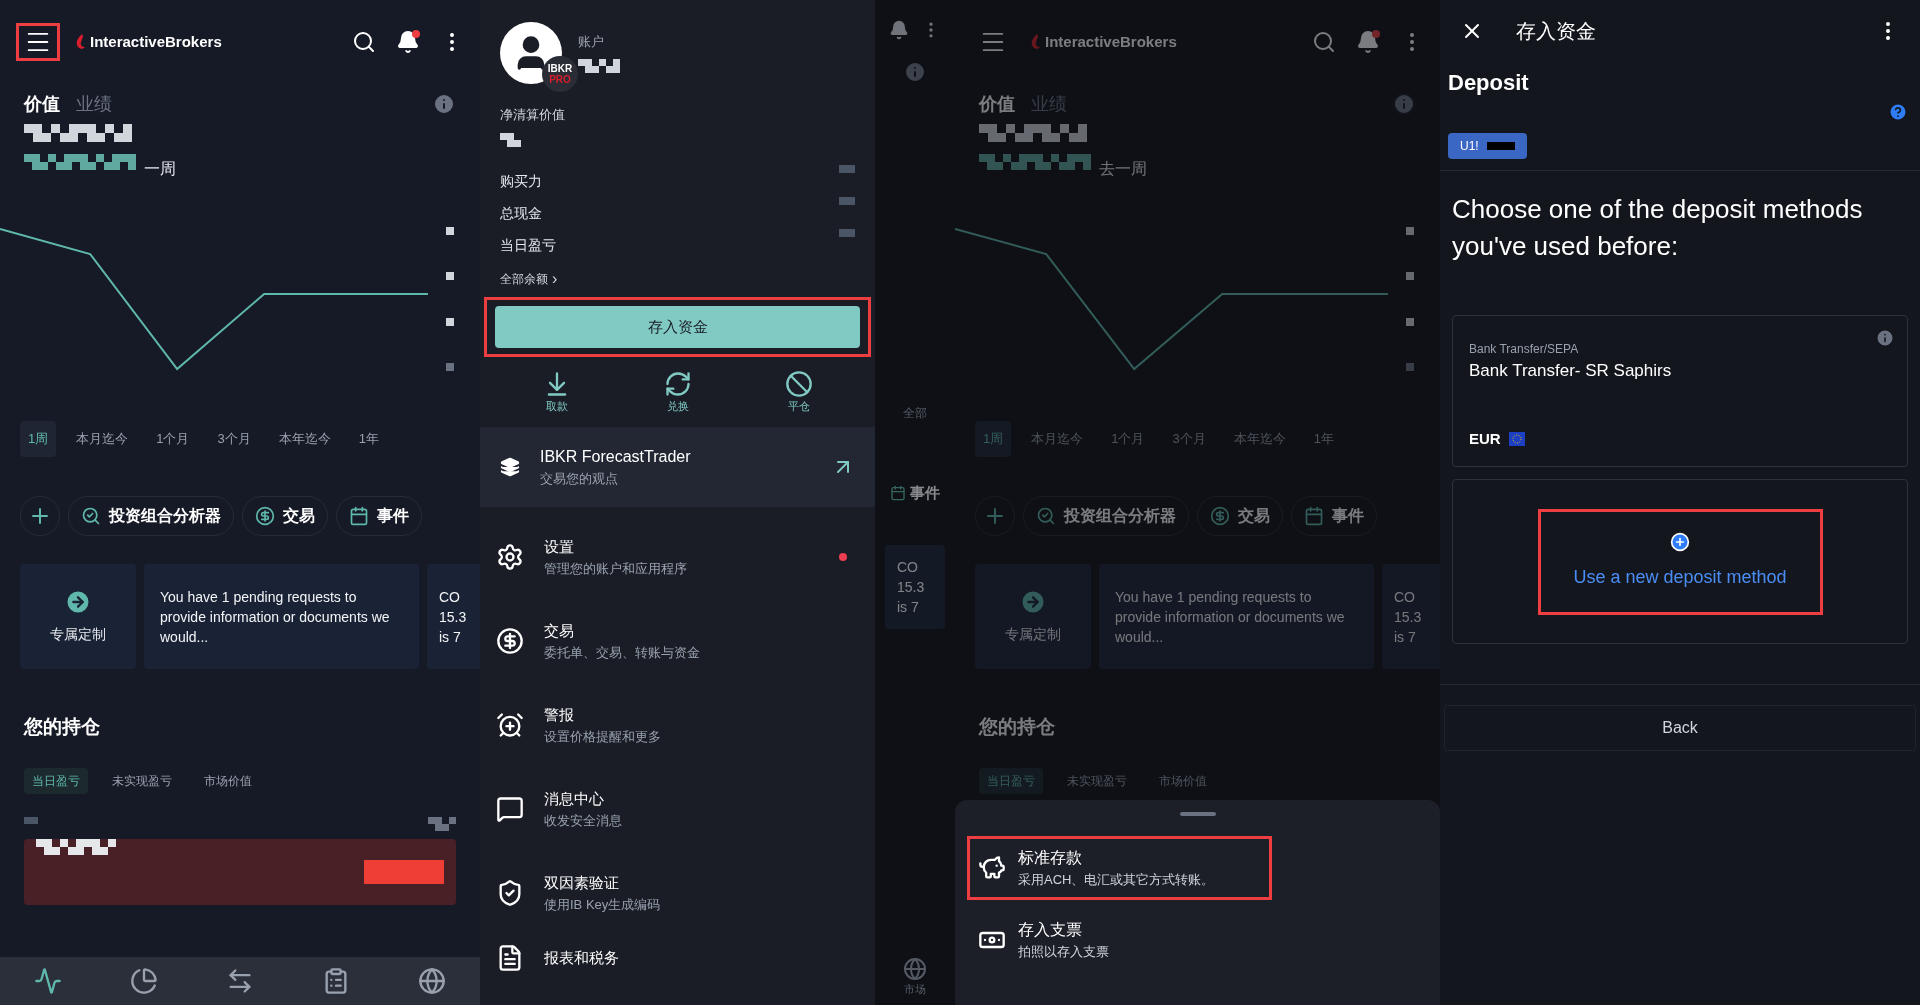 This screenshot has width=1920, height=1005. What do you see at coordinates (408, 42) in the screenshot?
I see `notification-bell-icon` at bounding box center [408, 42].